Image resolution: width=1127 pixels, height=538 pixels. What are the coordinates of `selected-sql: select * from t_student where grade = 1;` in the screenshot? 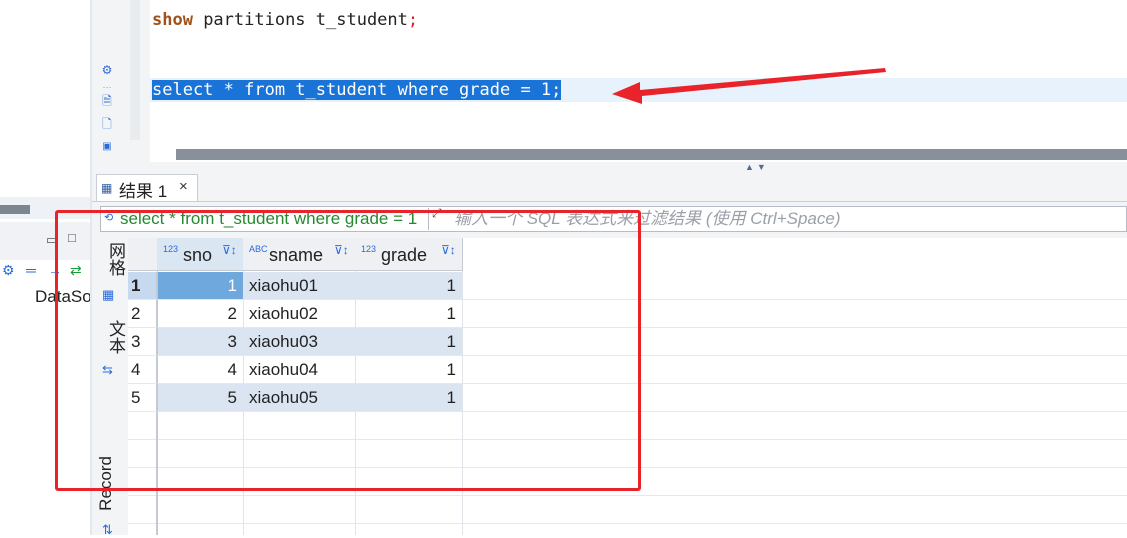 It's located at (357, 90).